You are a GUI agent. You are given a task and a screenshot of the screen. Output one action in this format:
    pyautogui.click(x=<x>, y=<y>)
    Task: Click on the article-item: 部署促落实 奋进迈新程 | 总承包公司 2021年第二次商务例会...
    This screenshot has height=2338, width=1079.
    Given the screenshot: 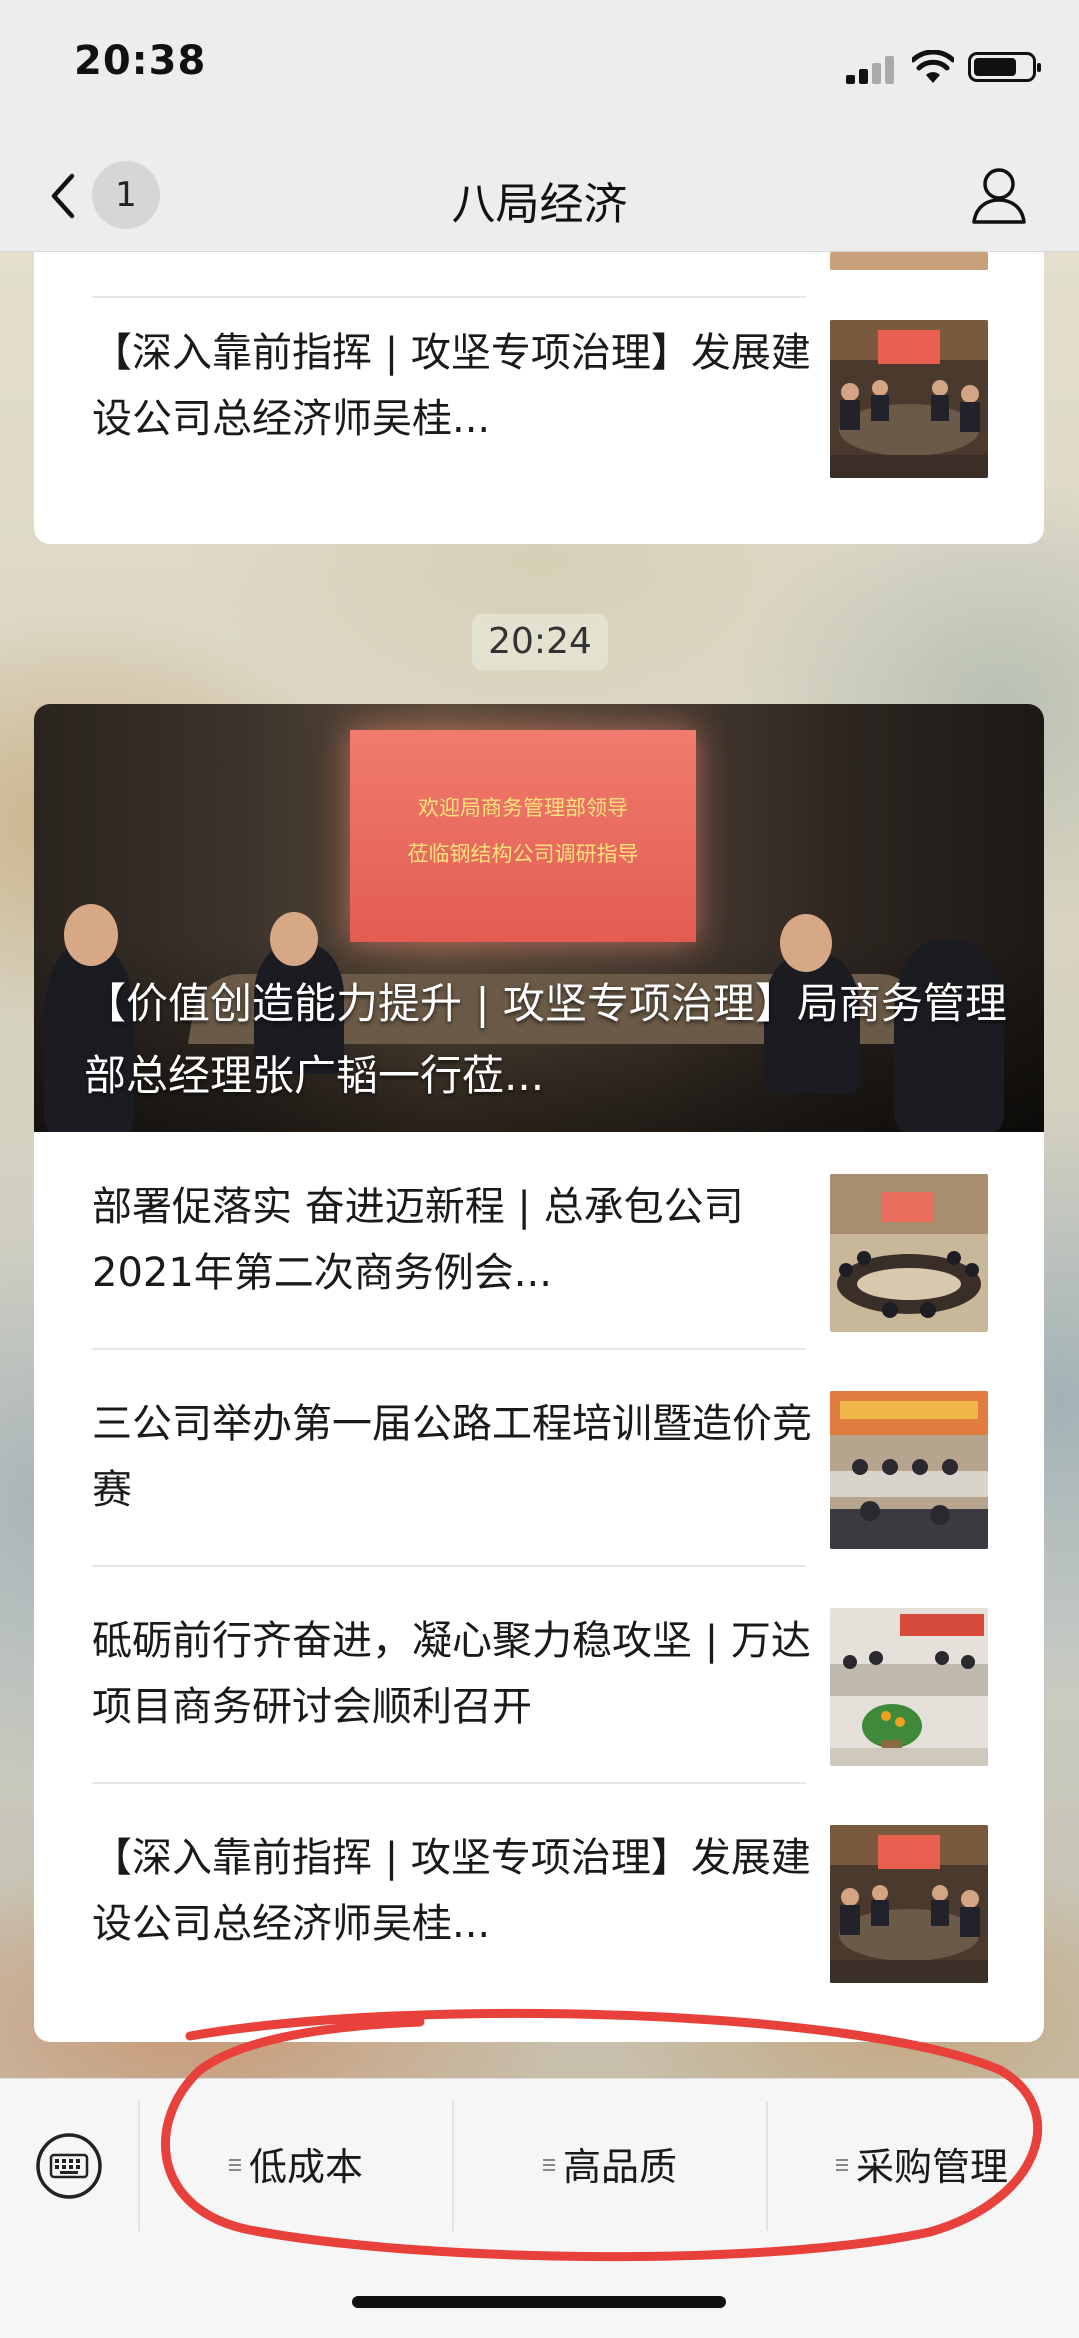 What is the action you would take?
    pyautogui.click(x=539, y=1240)
    